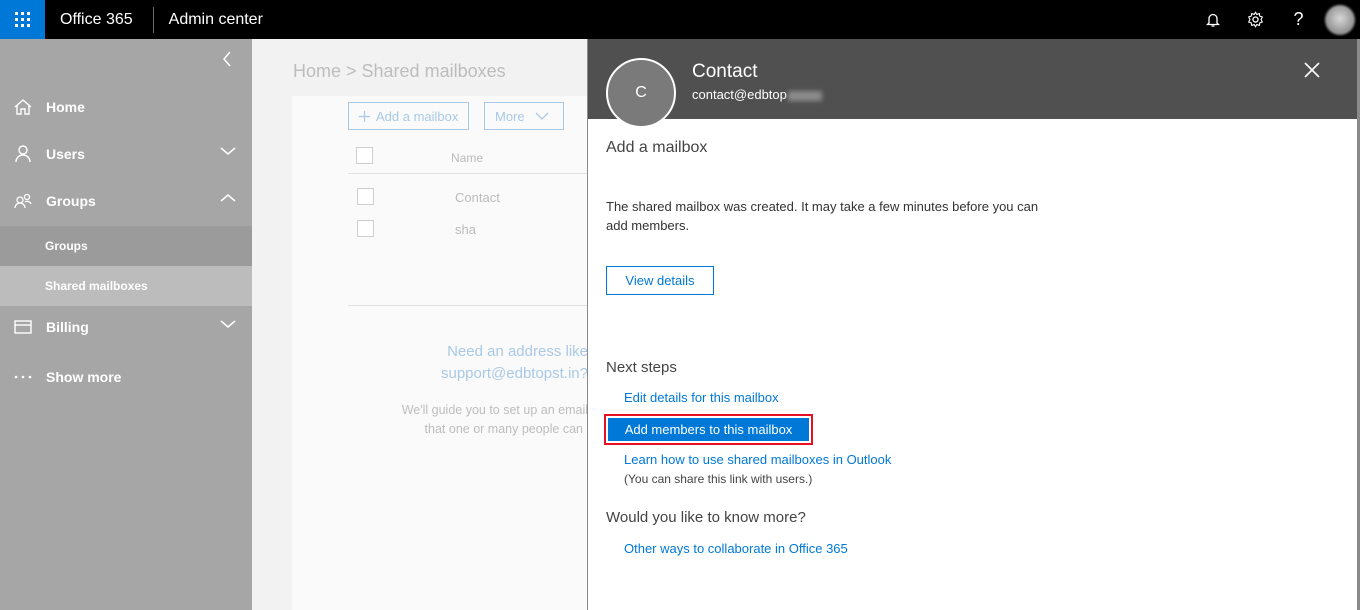  What do you see at coordinates (66, 246) in the screenshot?
I see `nav-sublabel-groups: Groups` at bounding box center [66, 246].